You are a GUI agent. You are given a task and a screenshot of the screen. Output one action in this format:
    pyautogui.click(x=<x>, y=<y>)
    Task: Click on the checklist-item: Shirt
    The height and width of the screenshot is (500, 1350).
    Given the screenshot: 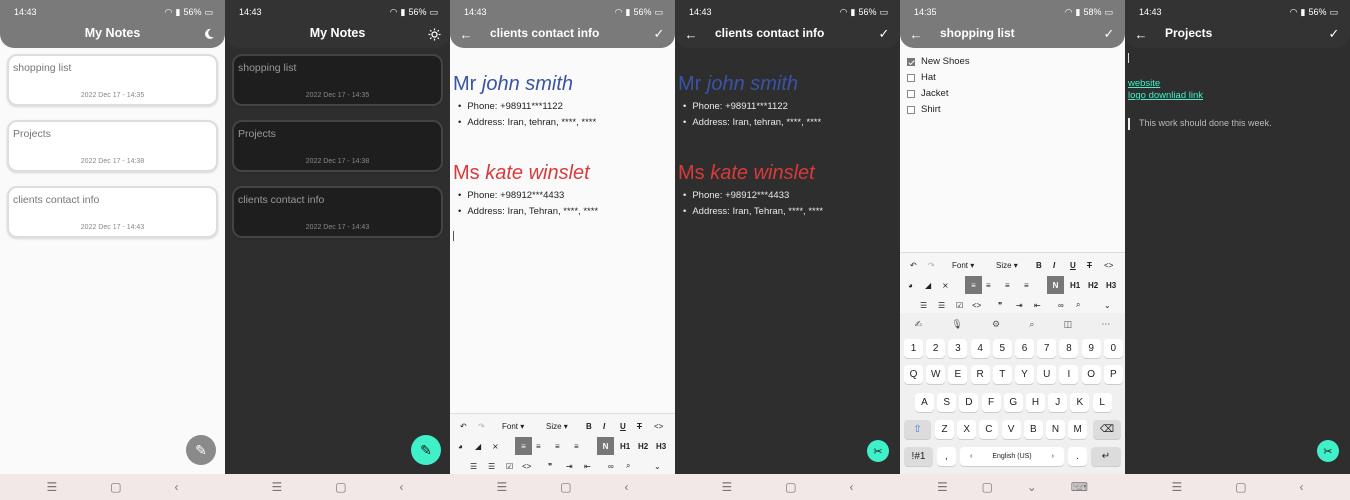 What is the action you would take?
    pyautogui.click(x=924, y=109)
    